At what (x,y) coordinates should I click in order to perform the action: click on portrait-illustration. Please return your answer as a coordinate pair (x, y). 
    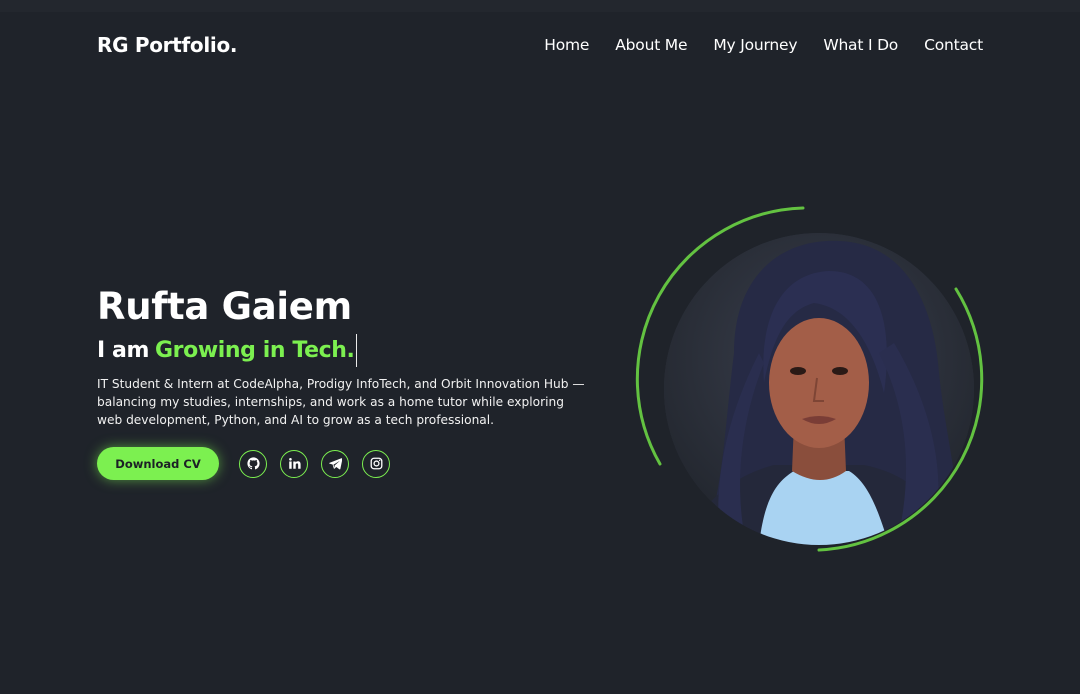
    Looking at the image, I should click on (819, 389).